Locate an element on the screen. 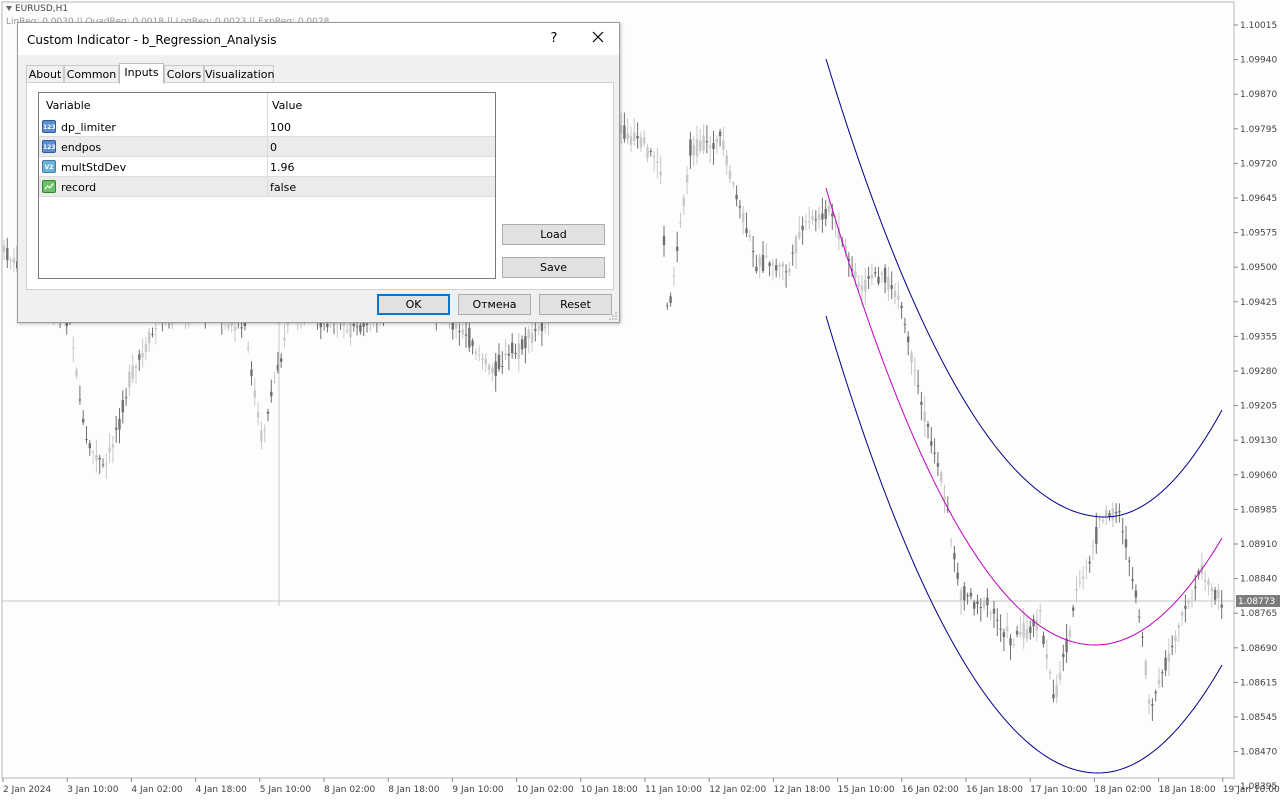 The image size is (1280, 800). tab-inputs: Inputs is located at coordinates (141, 73).